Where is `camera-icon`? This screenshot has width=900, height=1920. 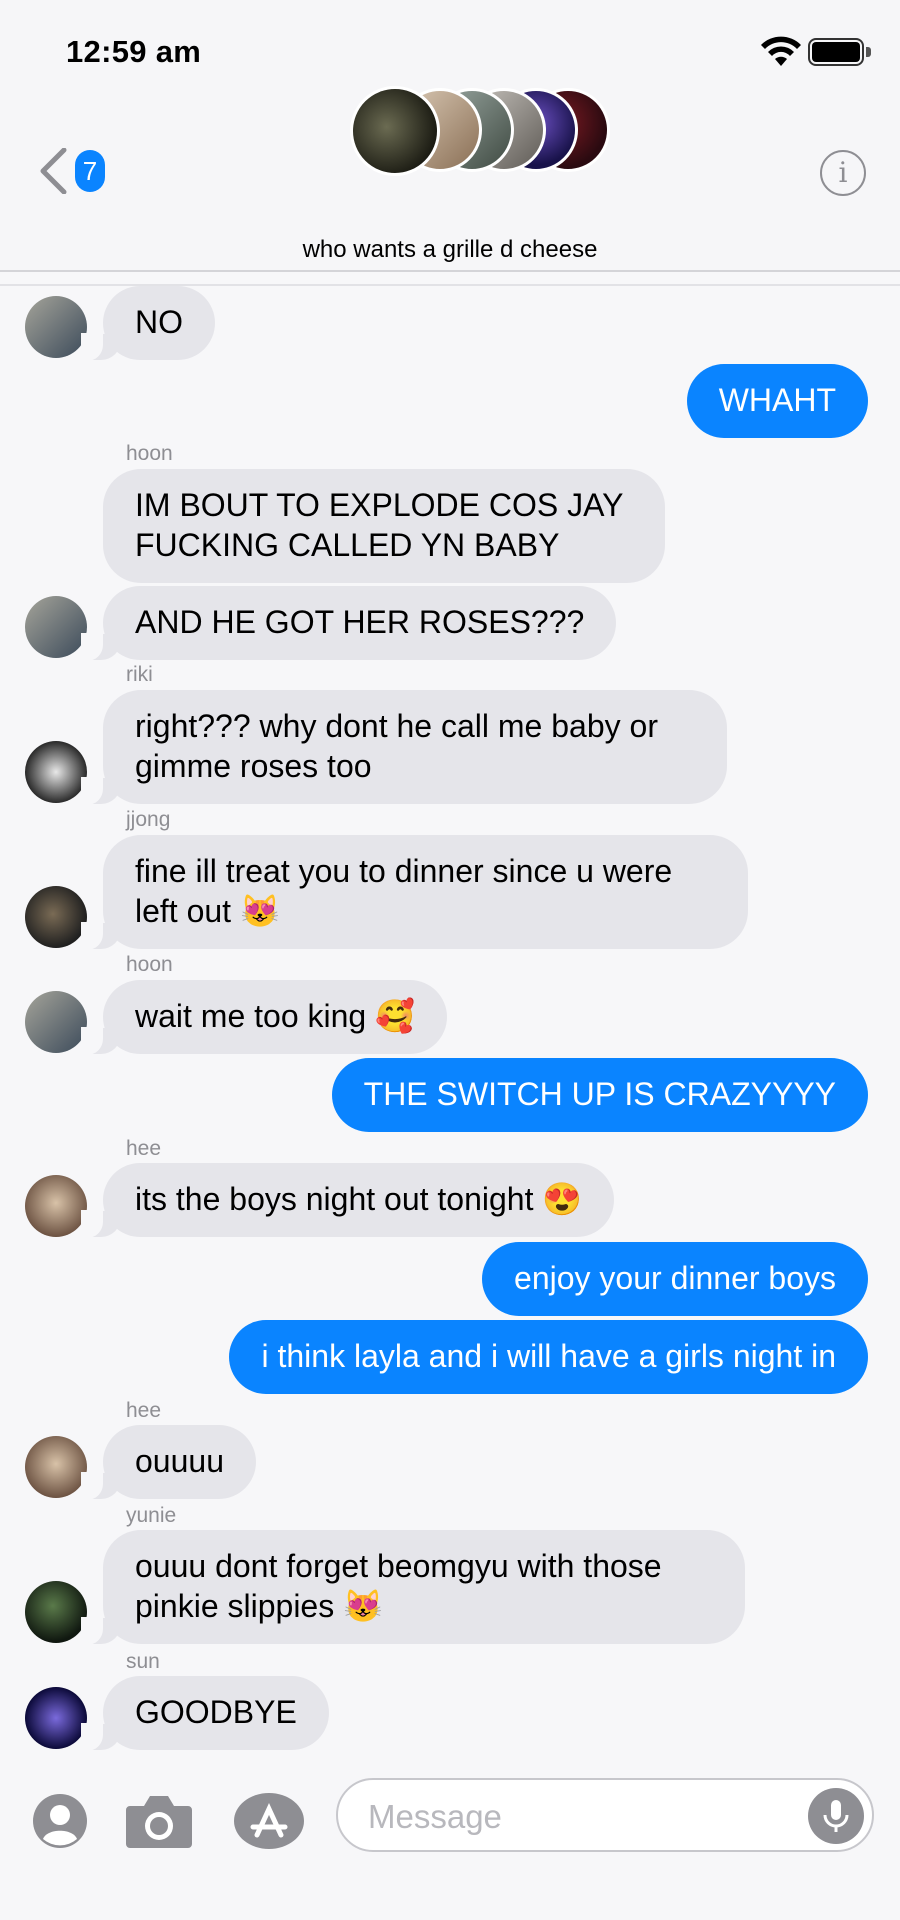 camera-icon is located at coordinates (159, 1821).